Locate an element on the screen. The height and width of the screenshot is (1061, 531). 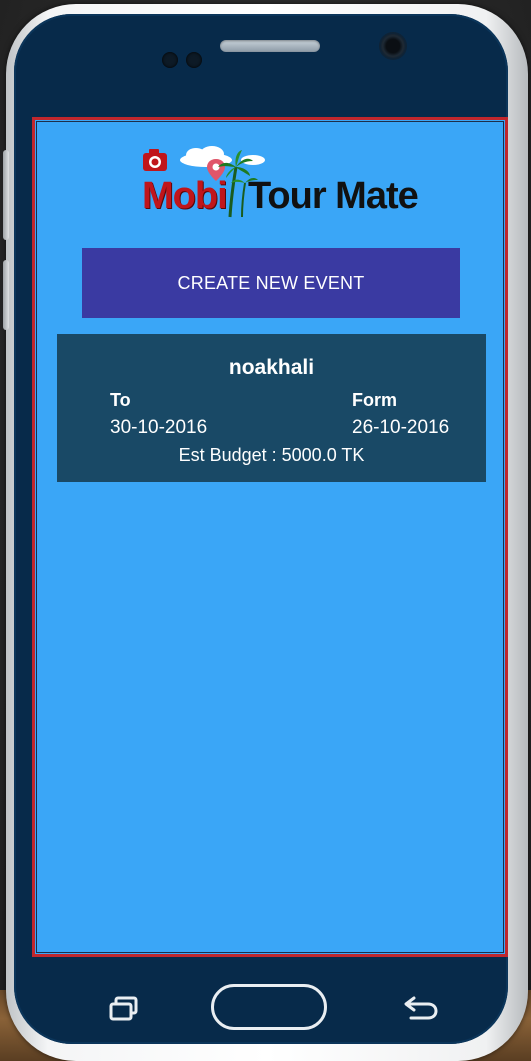
proximity-sensor is located at coordinates (170, 60).